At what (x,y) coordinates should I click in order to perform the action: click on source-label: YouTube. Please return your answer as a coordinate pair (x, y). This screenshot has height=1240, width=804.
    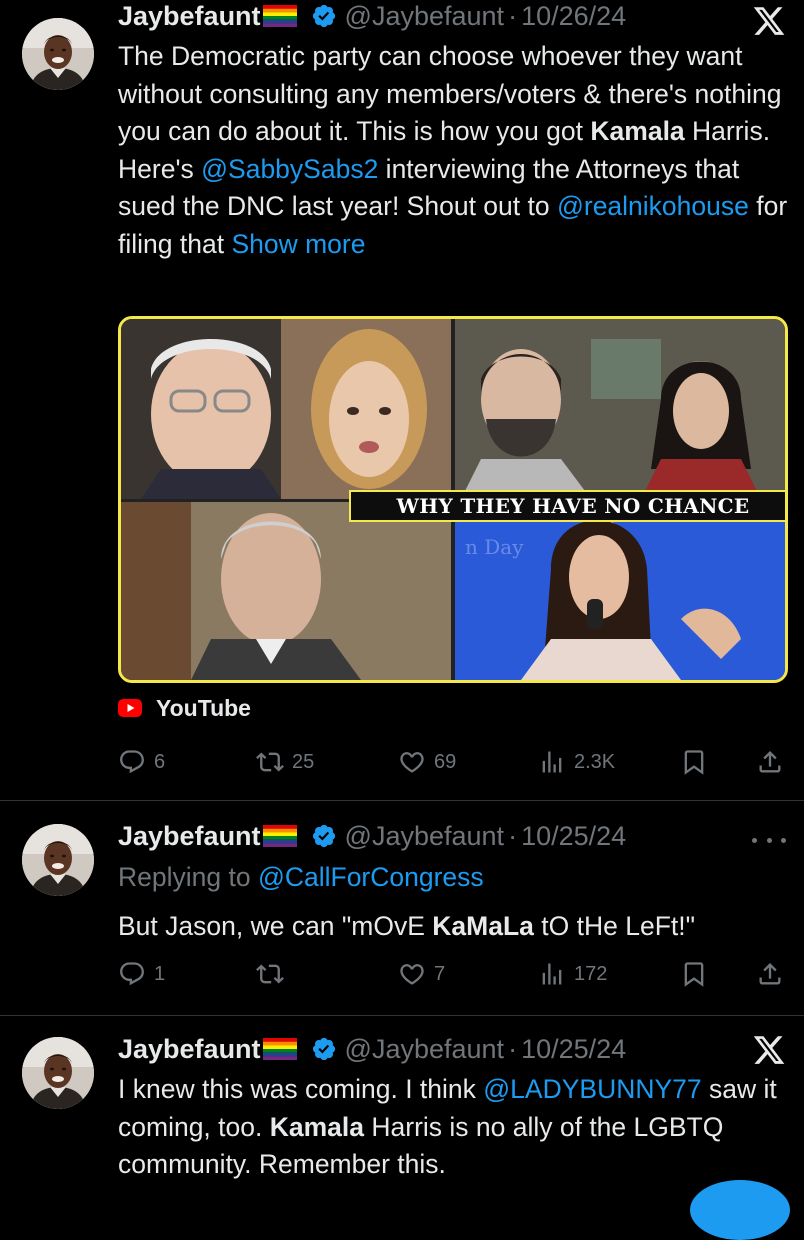
    Looking at the image, I should click on (203, 707).